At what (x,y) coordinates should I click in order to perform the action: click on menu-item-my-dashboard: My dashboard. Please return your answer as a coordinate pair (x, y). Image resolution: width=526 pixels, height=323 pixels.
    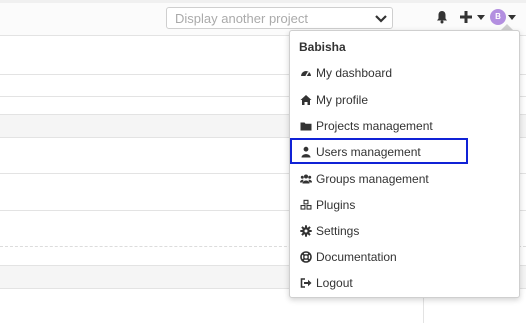
    Looking at the image, I should click on (404, 74).